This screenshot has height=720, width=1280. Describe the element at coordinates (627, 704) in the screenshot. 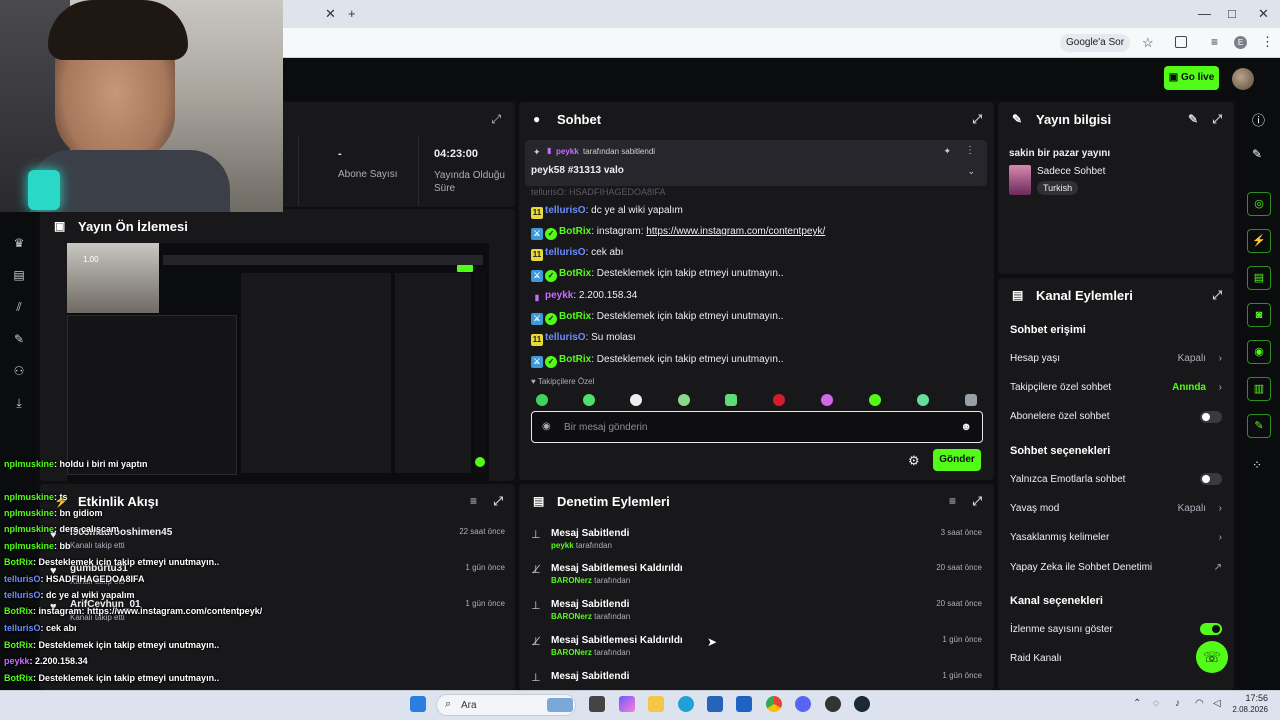

I see `copilot-icon` at that location.